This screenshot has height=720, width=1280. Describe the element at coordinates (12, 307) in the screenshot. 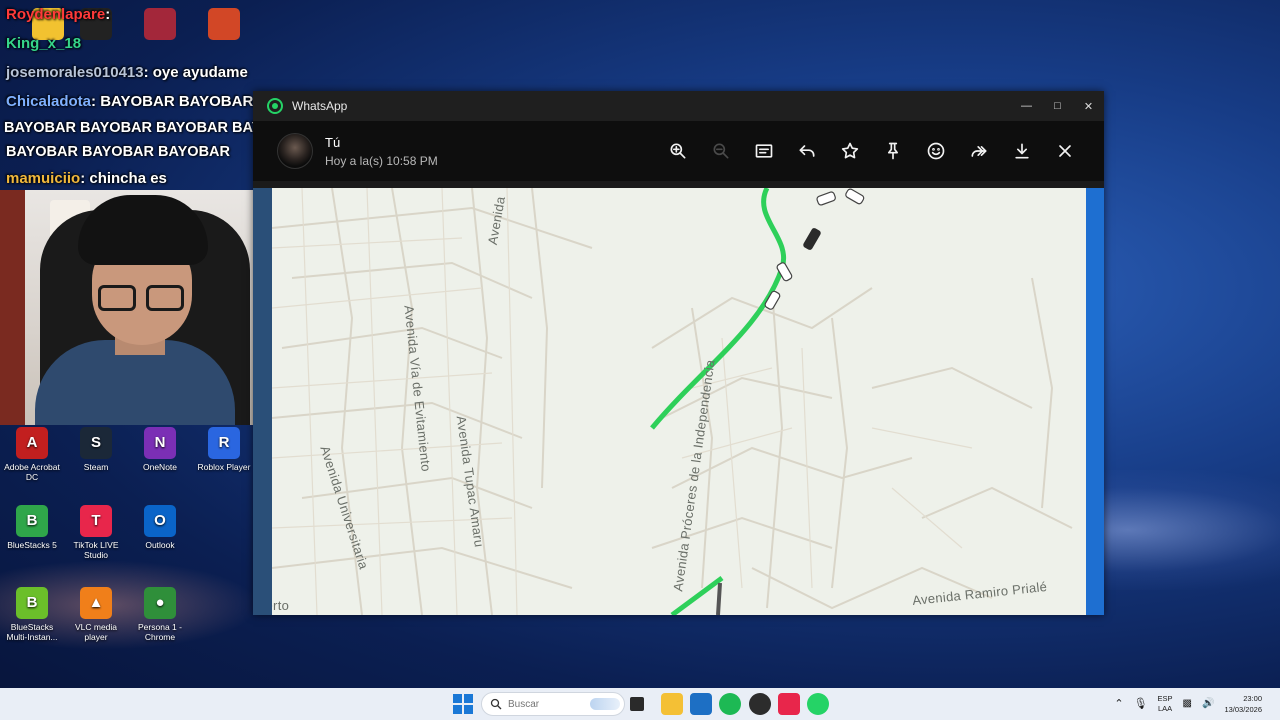

I see `webcam-background-door` at that location.